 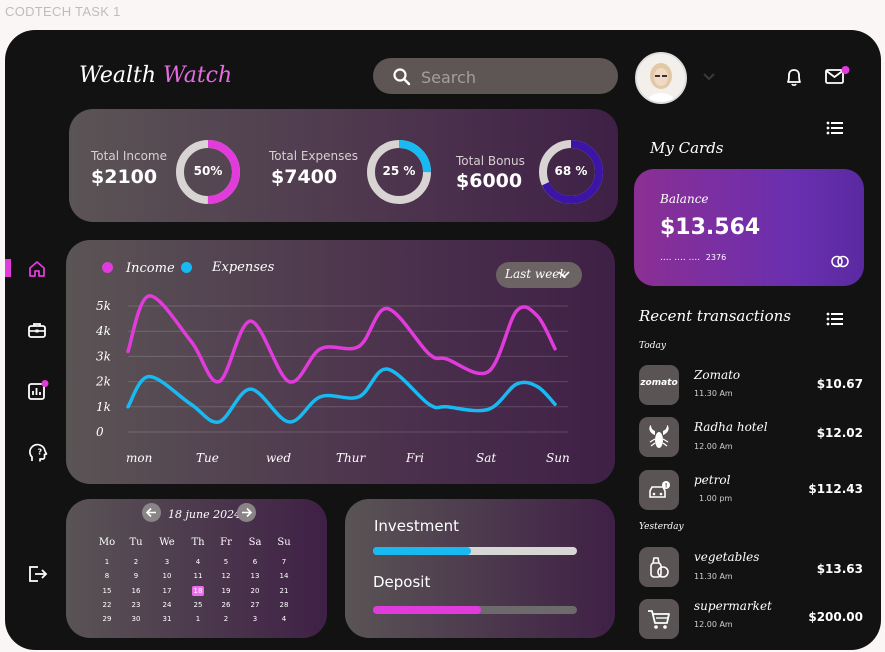 What do you see at coordinates (709, 77) in the screenshot?
I see `chevron-down-icon` at bounding box center [709, 77].